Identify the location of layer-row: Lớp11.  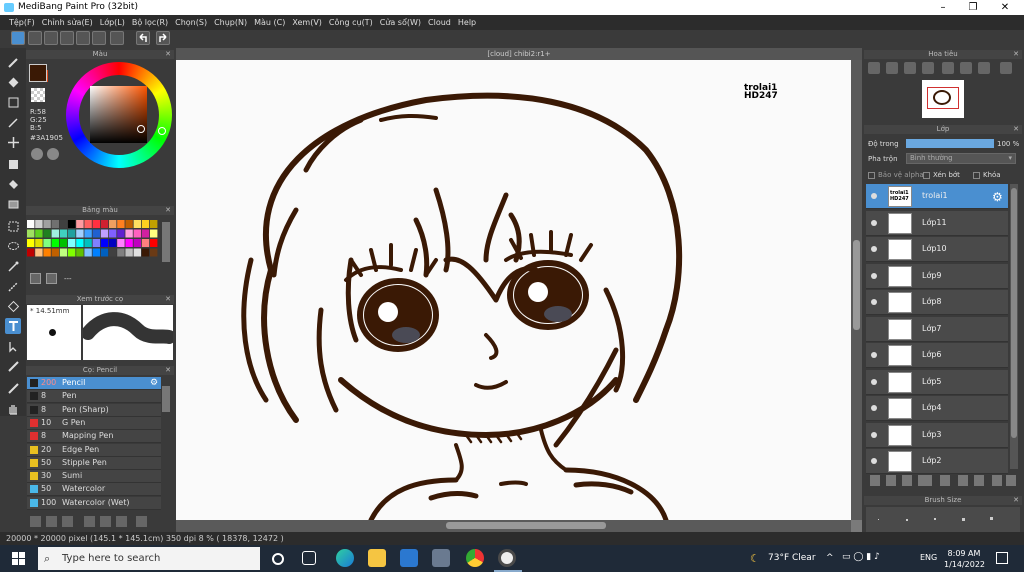
(937, 223).